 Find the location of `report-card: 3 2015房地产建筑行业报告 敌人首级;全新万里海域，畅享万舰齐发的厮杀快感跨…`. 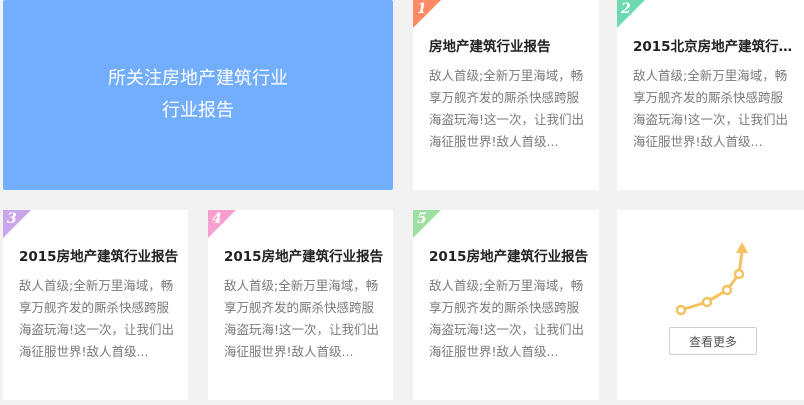

report-card: 3 2015房地产建筑行业报告 敌人首级;全新万里海域，畅享万舰齐发的厮杀快感跨… is located at coordinates (95, 305).